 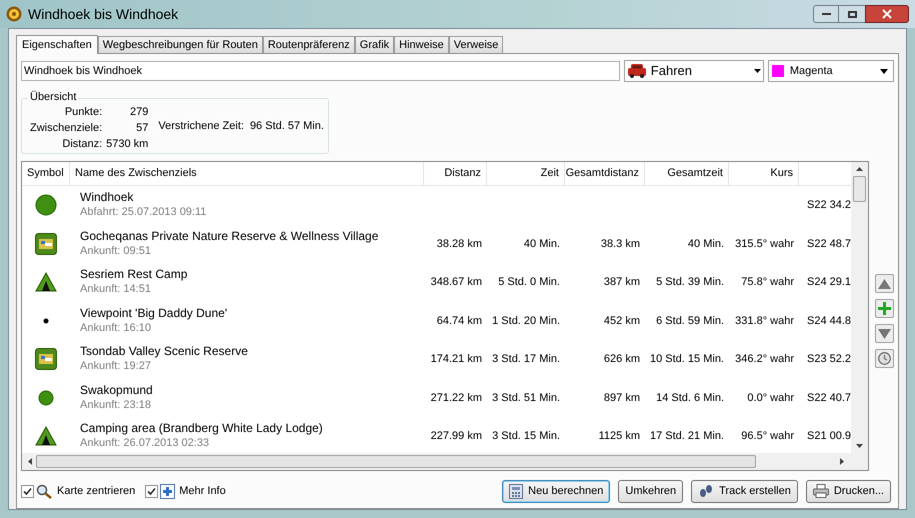 I want to click on checkbox-label: Karte zentrieren, so click(x=96, y=491).